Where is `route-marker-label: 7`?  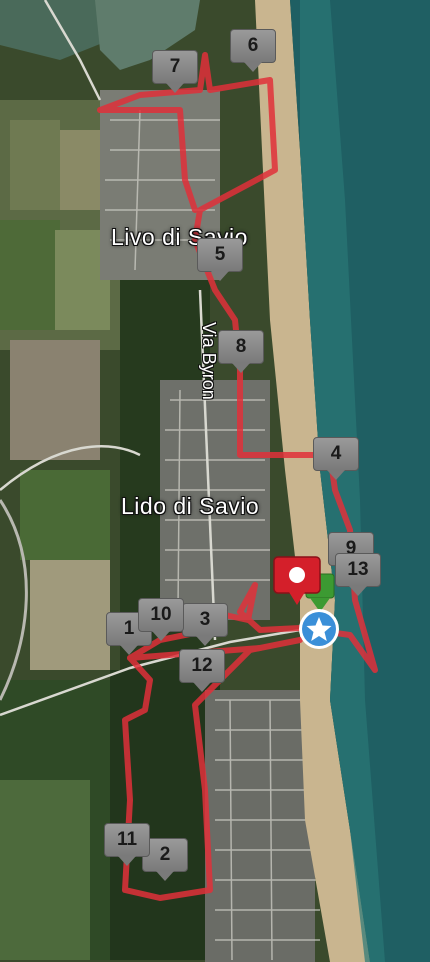
route-marker-label: 7 is located at coordinates (175, 67).